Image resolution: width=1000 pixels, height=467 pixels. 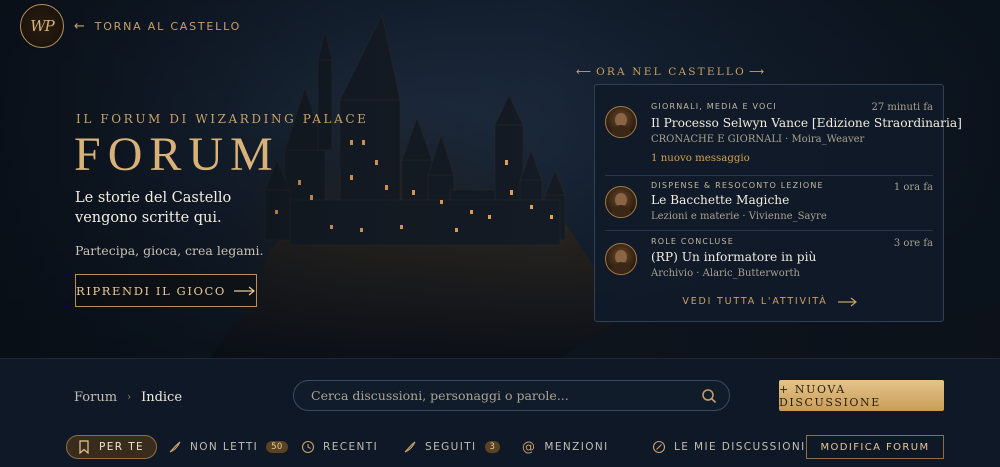 What do you see at coordinates (84, 447) in the screenshot?
I see `bookmark-icon` at bounding box center [84, 447].